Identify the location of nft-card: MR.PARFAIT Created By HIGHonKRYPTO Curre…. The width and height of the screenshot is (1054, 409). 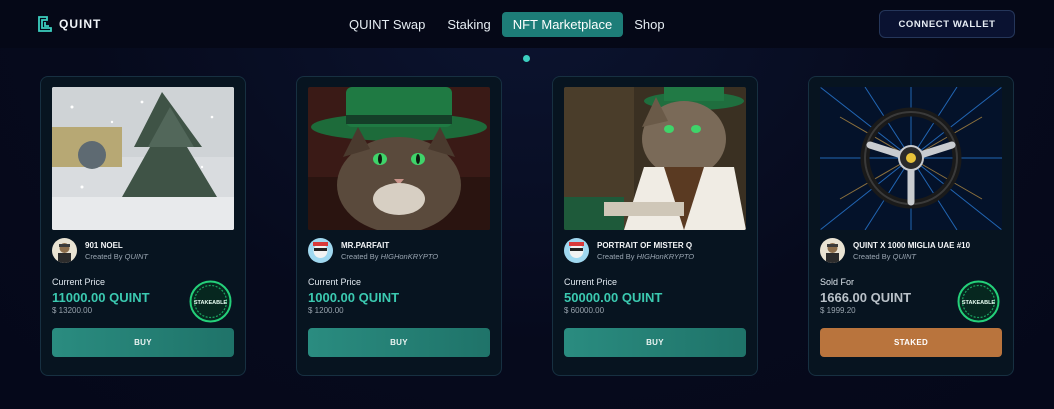
(399, 226).